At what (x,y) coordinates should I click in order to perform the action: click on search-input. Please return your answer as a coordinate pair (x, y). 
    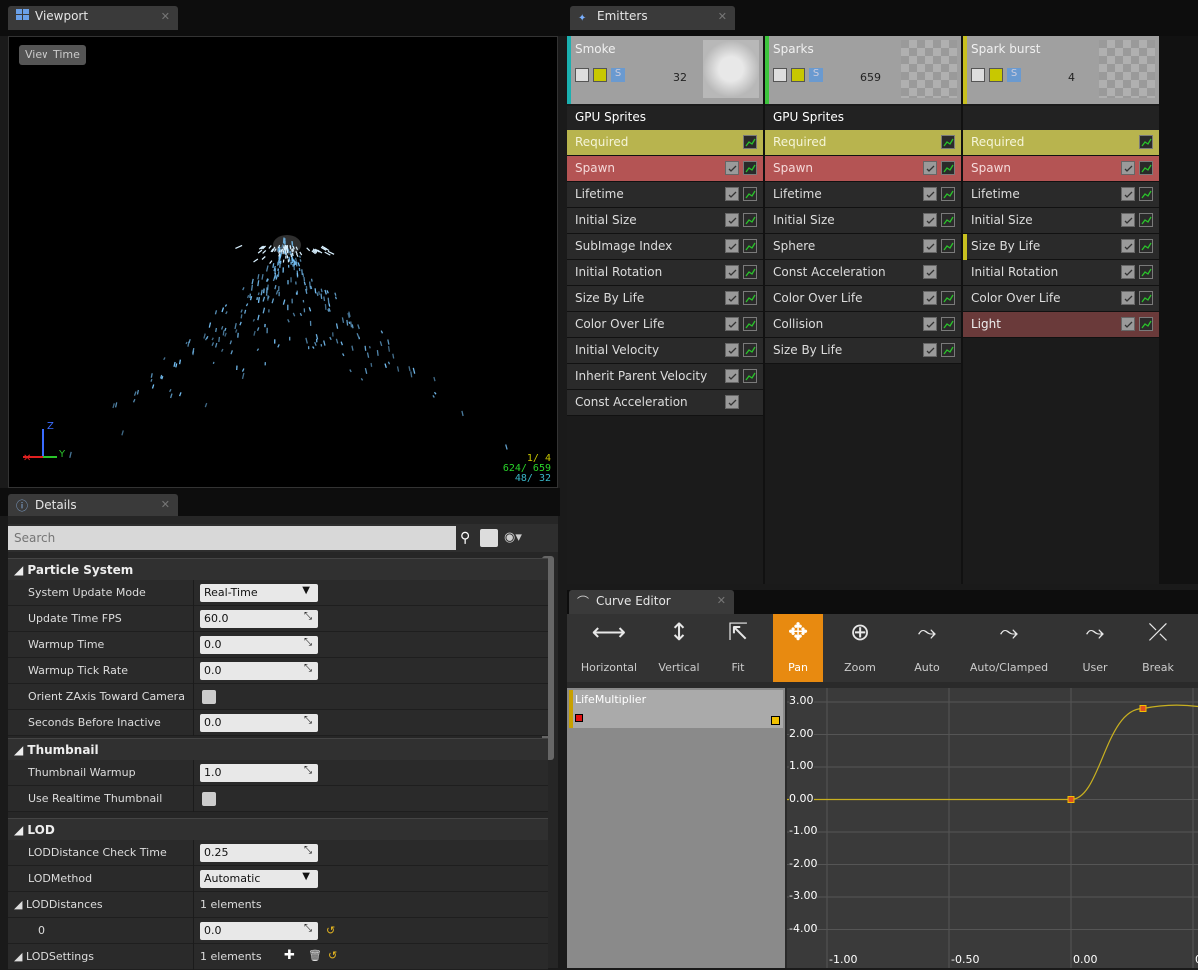
    Looking at the image, I should click on (232, 538).